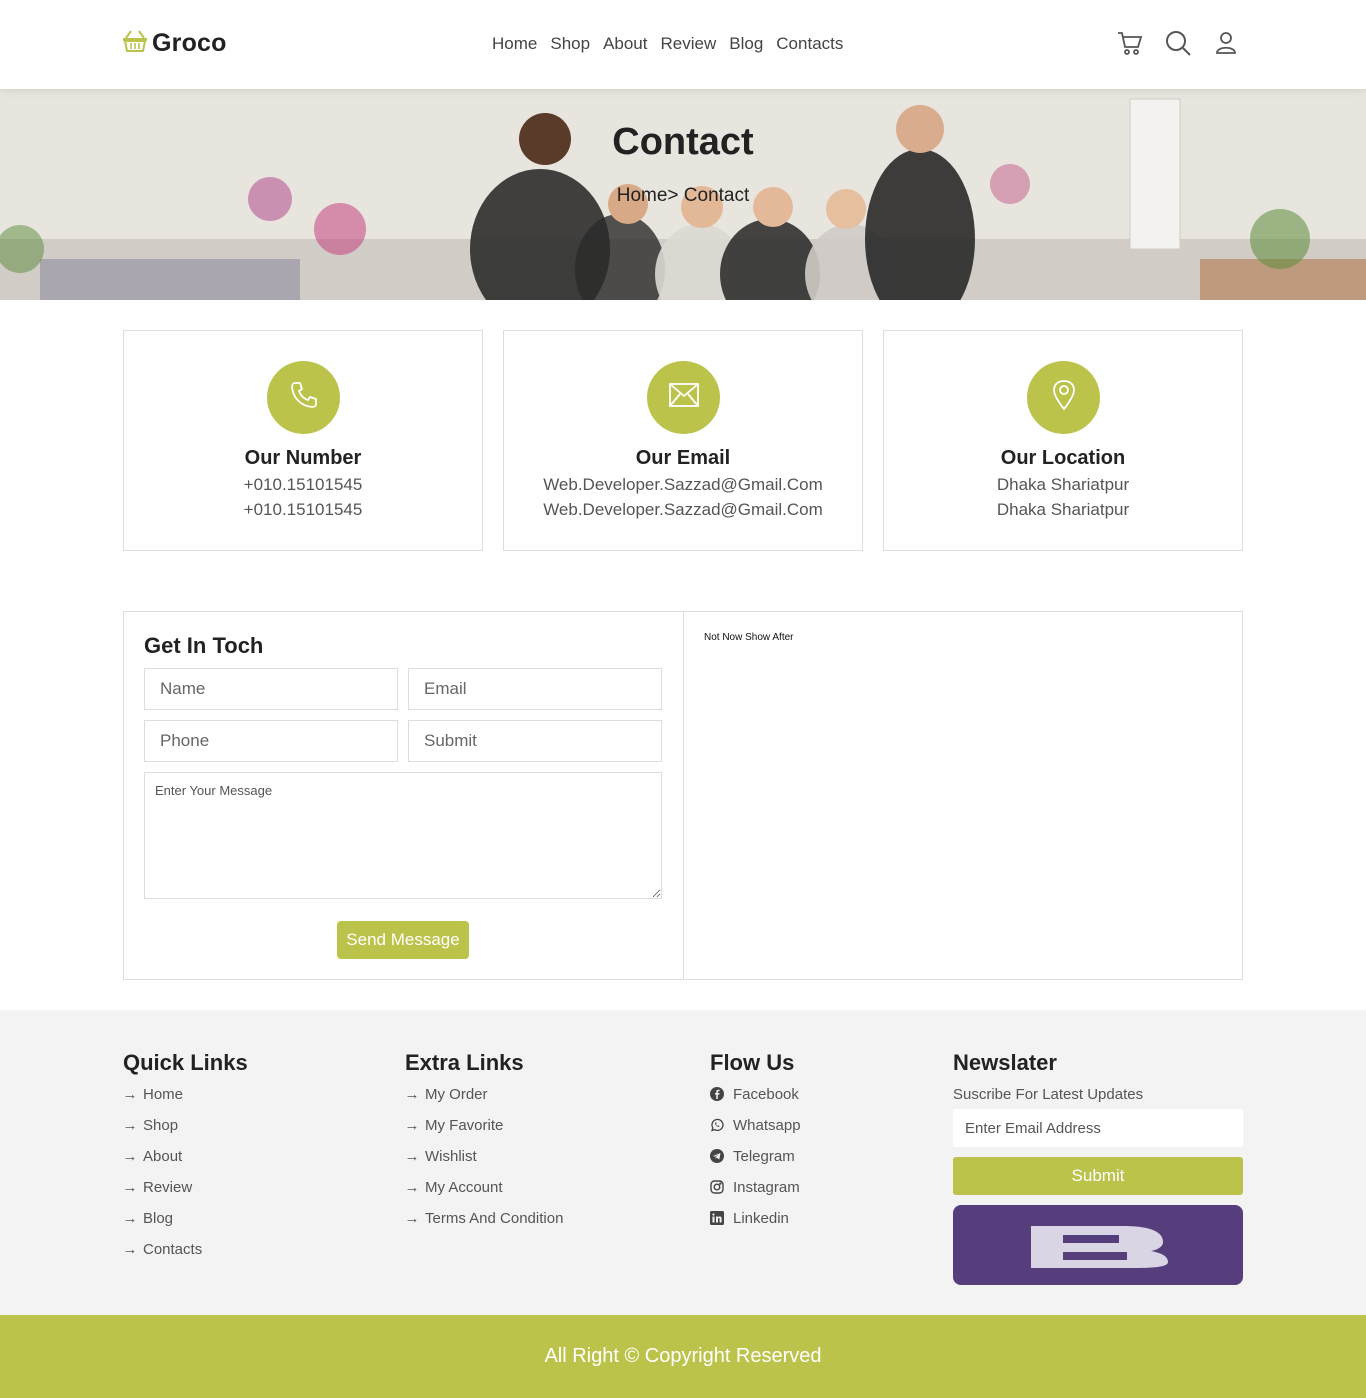 The height and width of the screenshot is (1398, 1366). I want to click on bootstrap-b-icon, so click(1099, 1247).